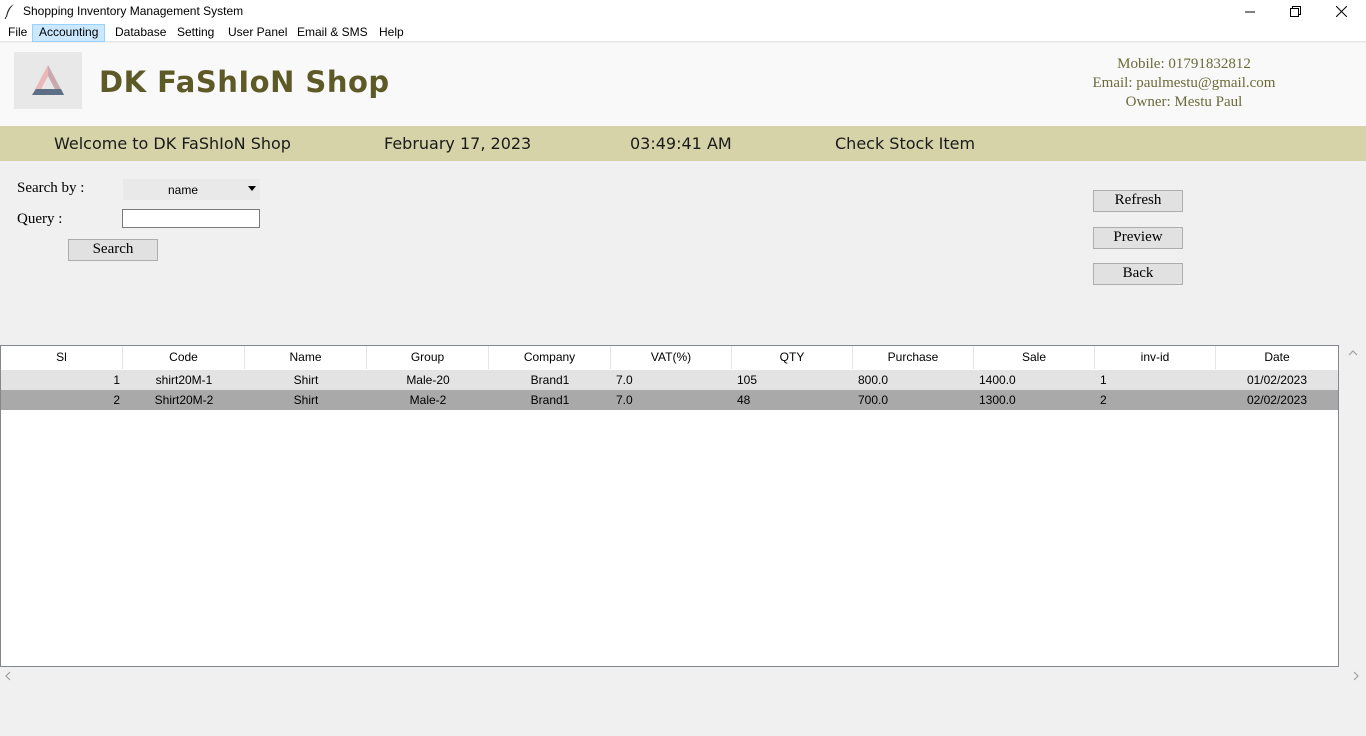 The height and width of the screenshot is (736, 1366). What do you see at coordinates (184, 357) in the screenshot?
I see `col-header-code: Code` at bounding box center [184, 357].